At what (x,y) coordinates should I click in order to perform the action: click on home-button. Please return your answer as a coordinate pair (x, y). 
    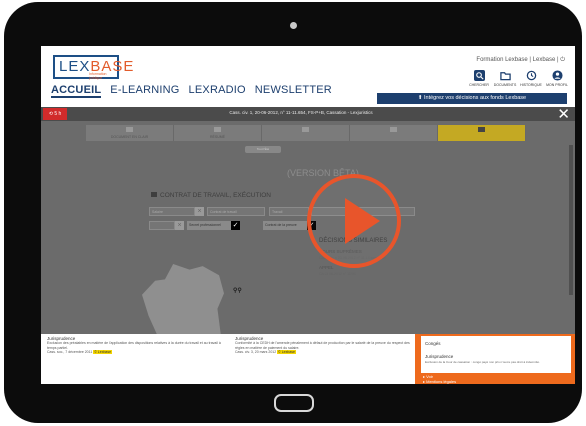
    Looking at the image, I should click on (294, 403).